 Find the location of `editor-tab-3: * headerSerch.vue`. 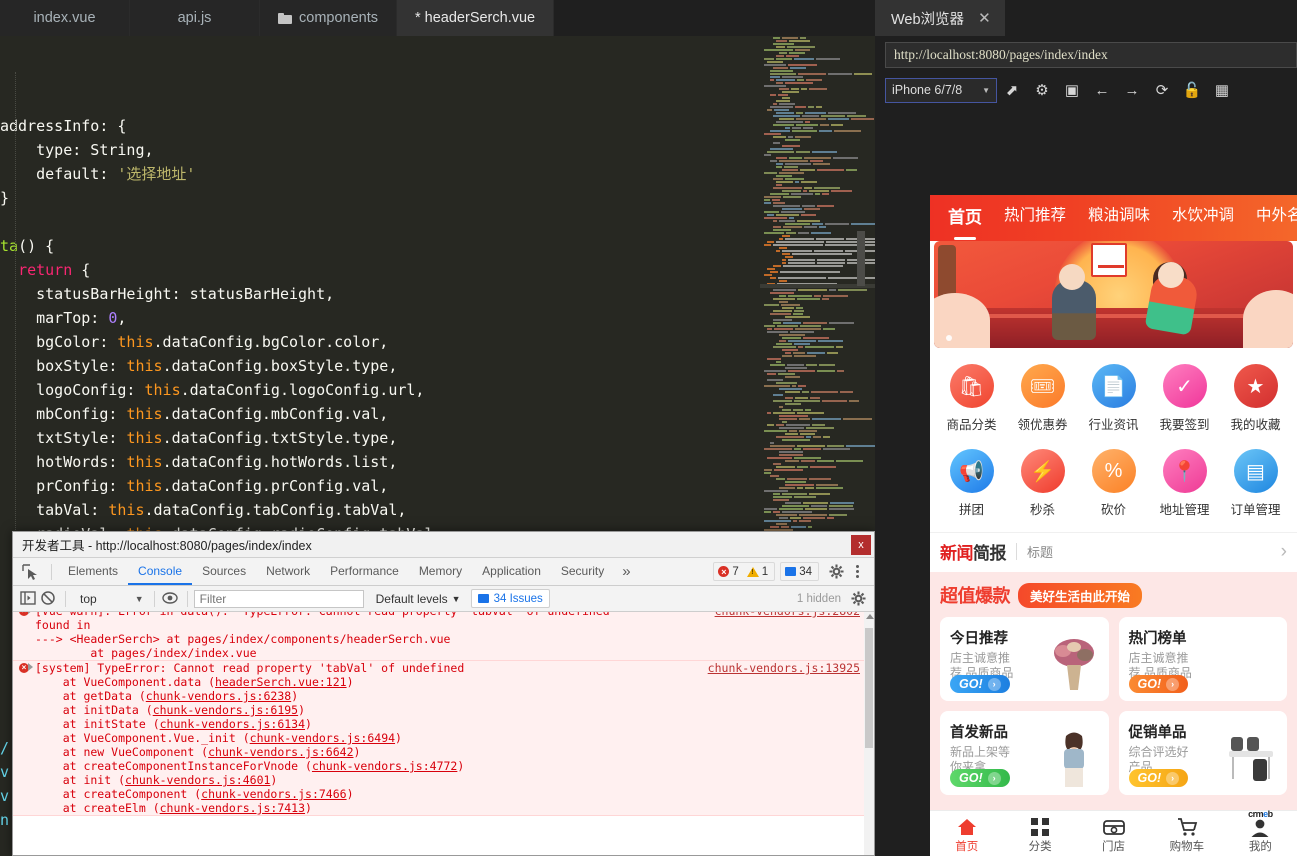

editor-tab-3: * headerSerch.vue is located at coordinates (476, 18).